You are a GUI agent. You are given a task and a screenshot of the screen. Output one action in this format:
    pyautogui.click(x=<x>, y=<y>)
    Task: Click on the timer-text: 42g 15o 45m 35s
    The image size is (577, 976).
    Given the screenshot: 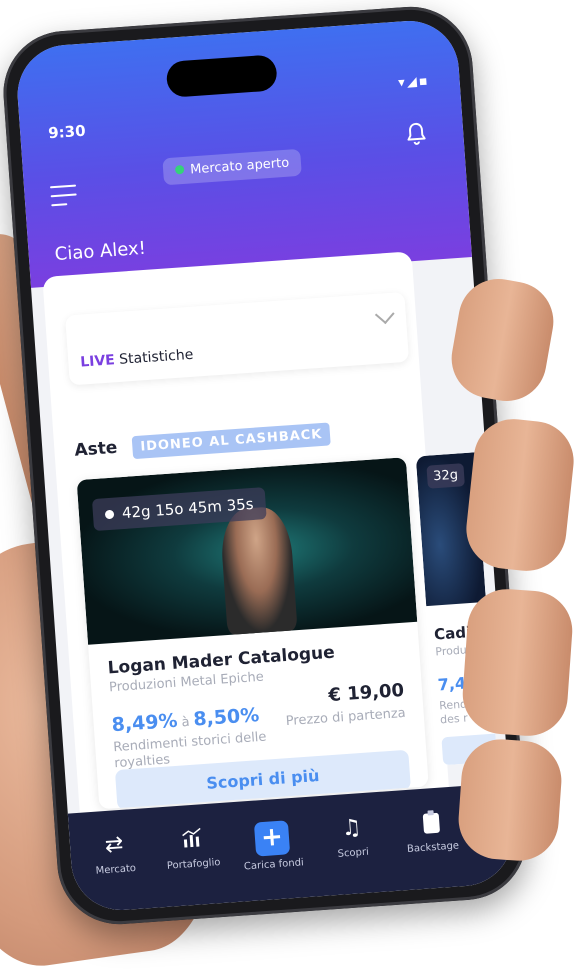 What is the action you would take?
    pyautogui.click(x=188, y=508)
    